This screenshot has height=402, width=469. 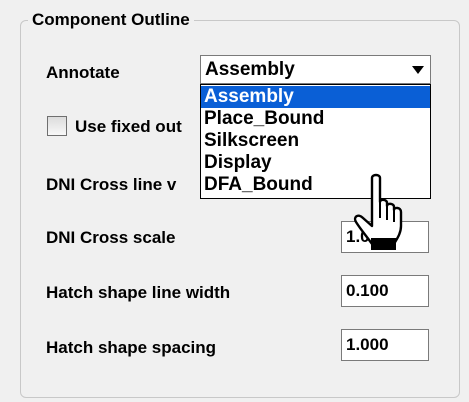 I want to click on dni-cross-scale-label: DNI Cross scale, so click(x=111, y=237).